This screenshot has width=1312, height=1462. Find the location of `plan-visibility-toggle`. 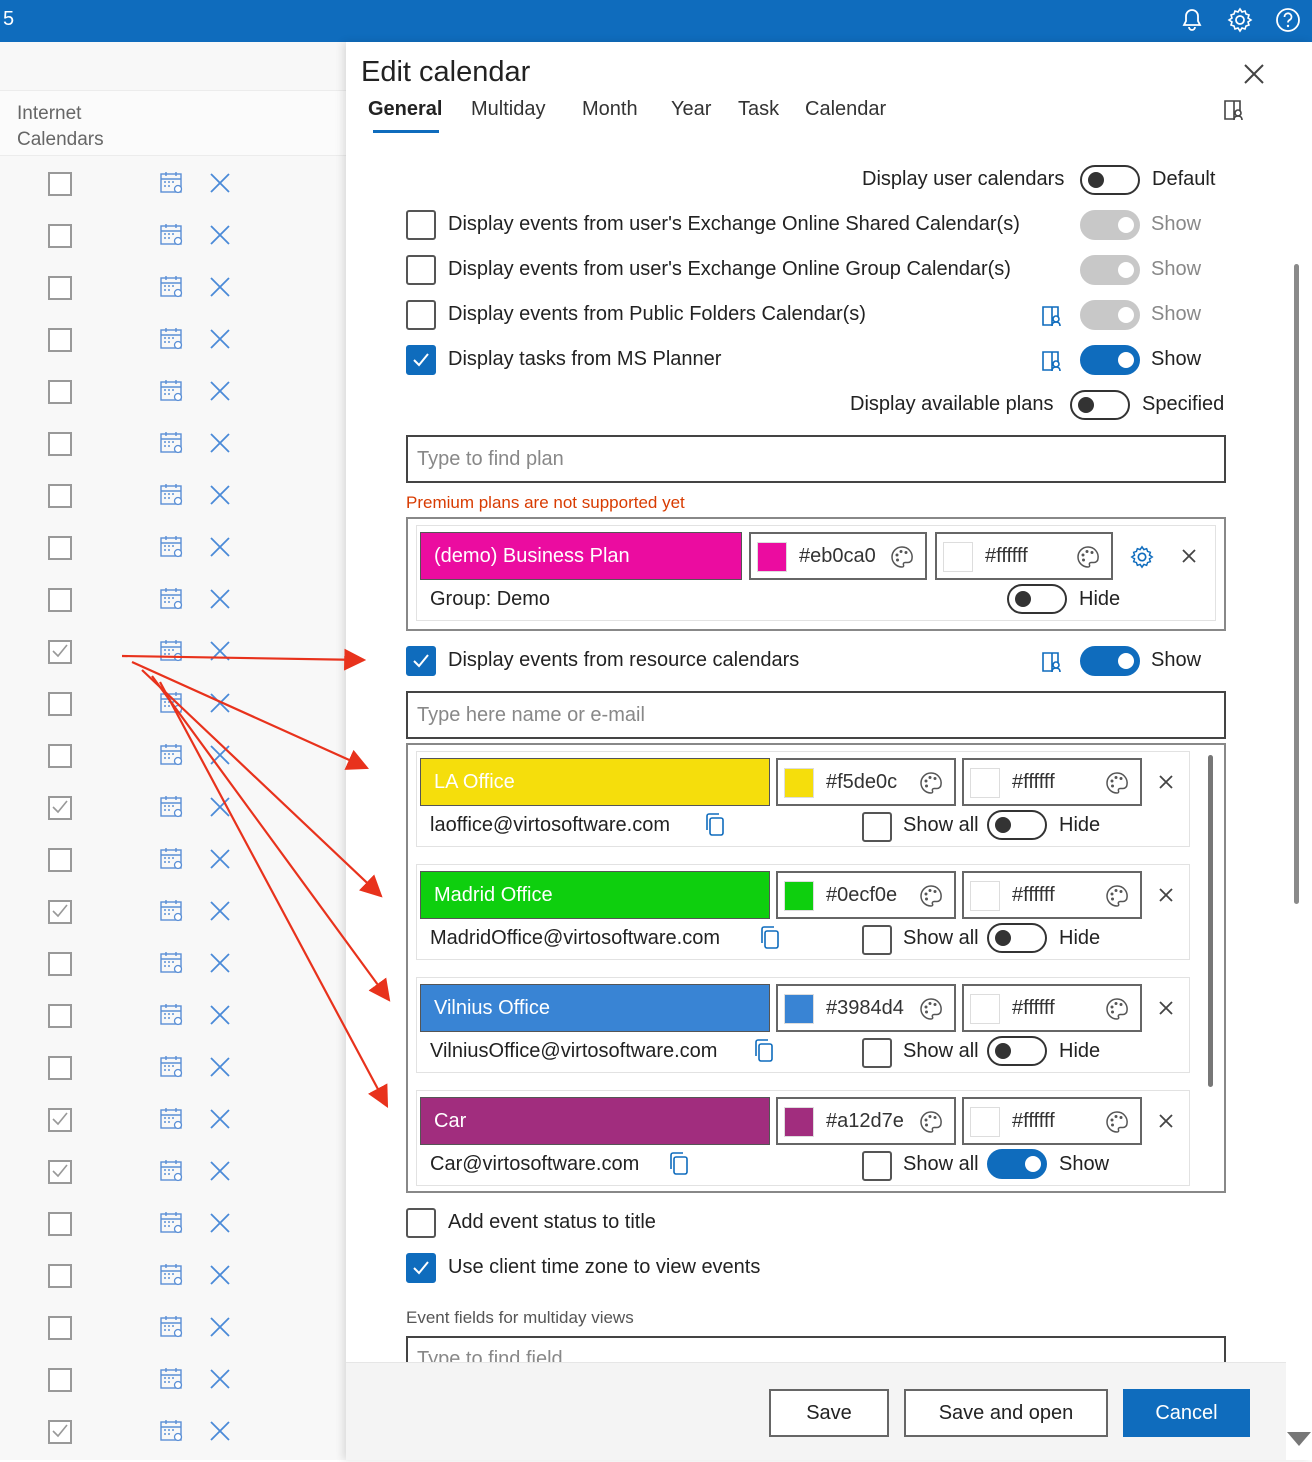

plan-visibility-toggle is located at coordinates (1037, 599).